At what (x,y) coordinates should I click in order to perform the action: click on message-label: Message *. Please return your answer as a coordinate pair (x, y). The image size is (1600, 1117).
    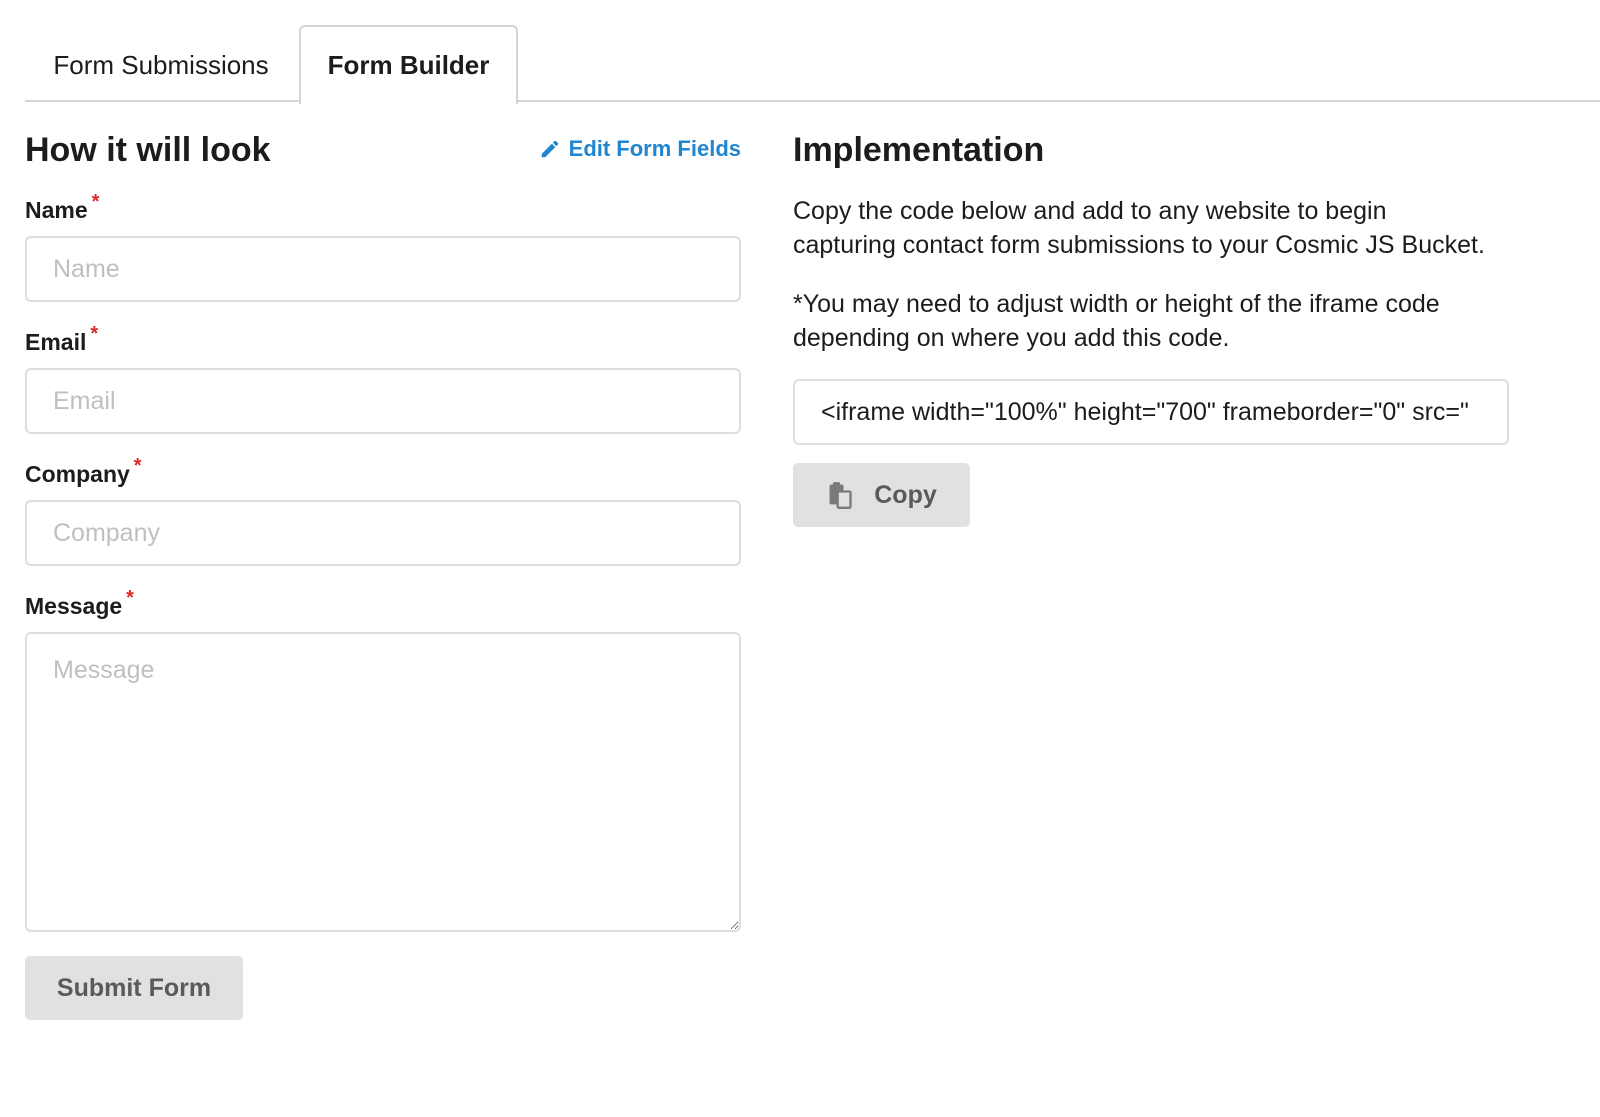
    Looking at the image, I should click on (79, 603).